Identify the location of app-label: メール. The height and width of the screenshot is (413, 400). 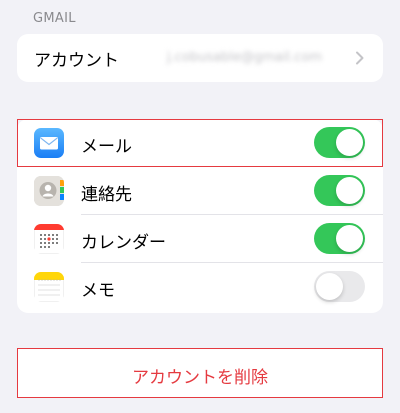
(106, 147).